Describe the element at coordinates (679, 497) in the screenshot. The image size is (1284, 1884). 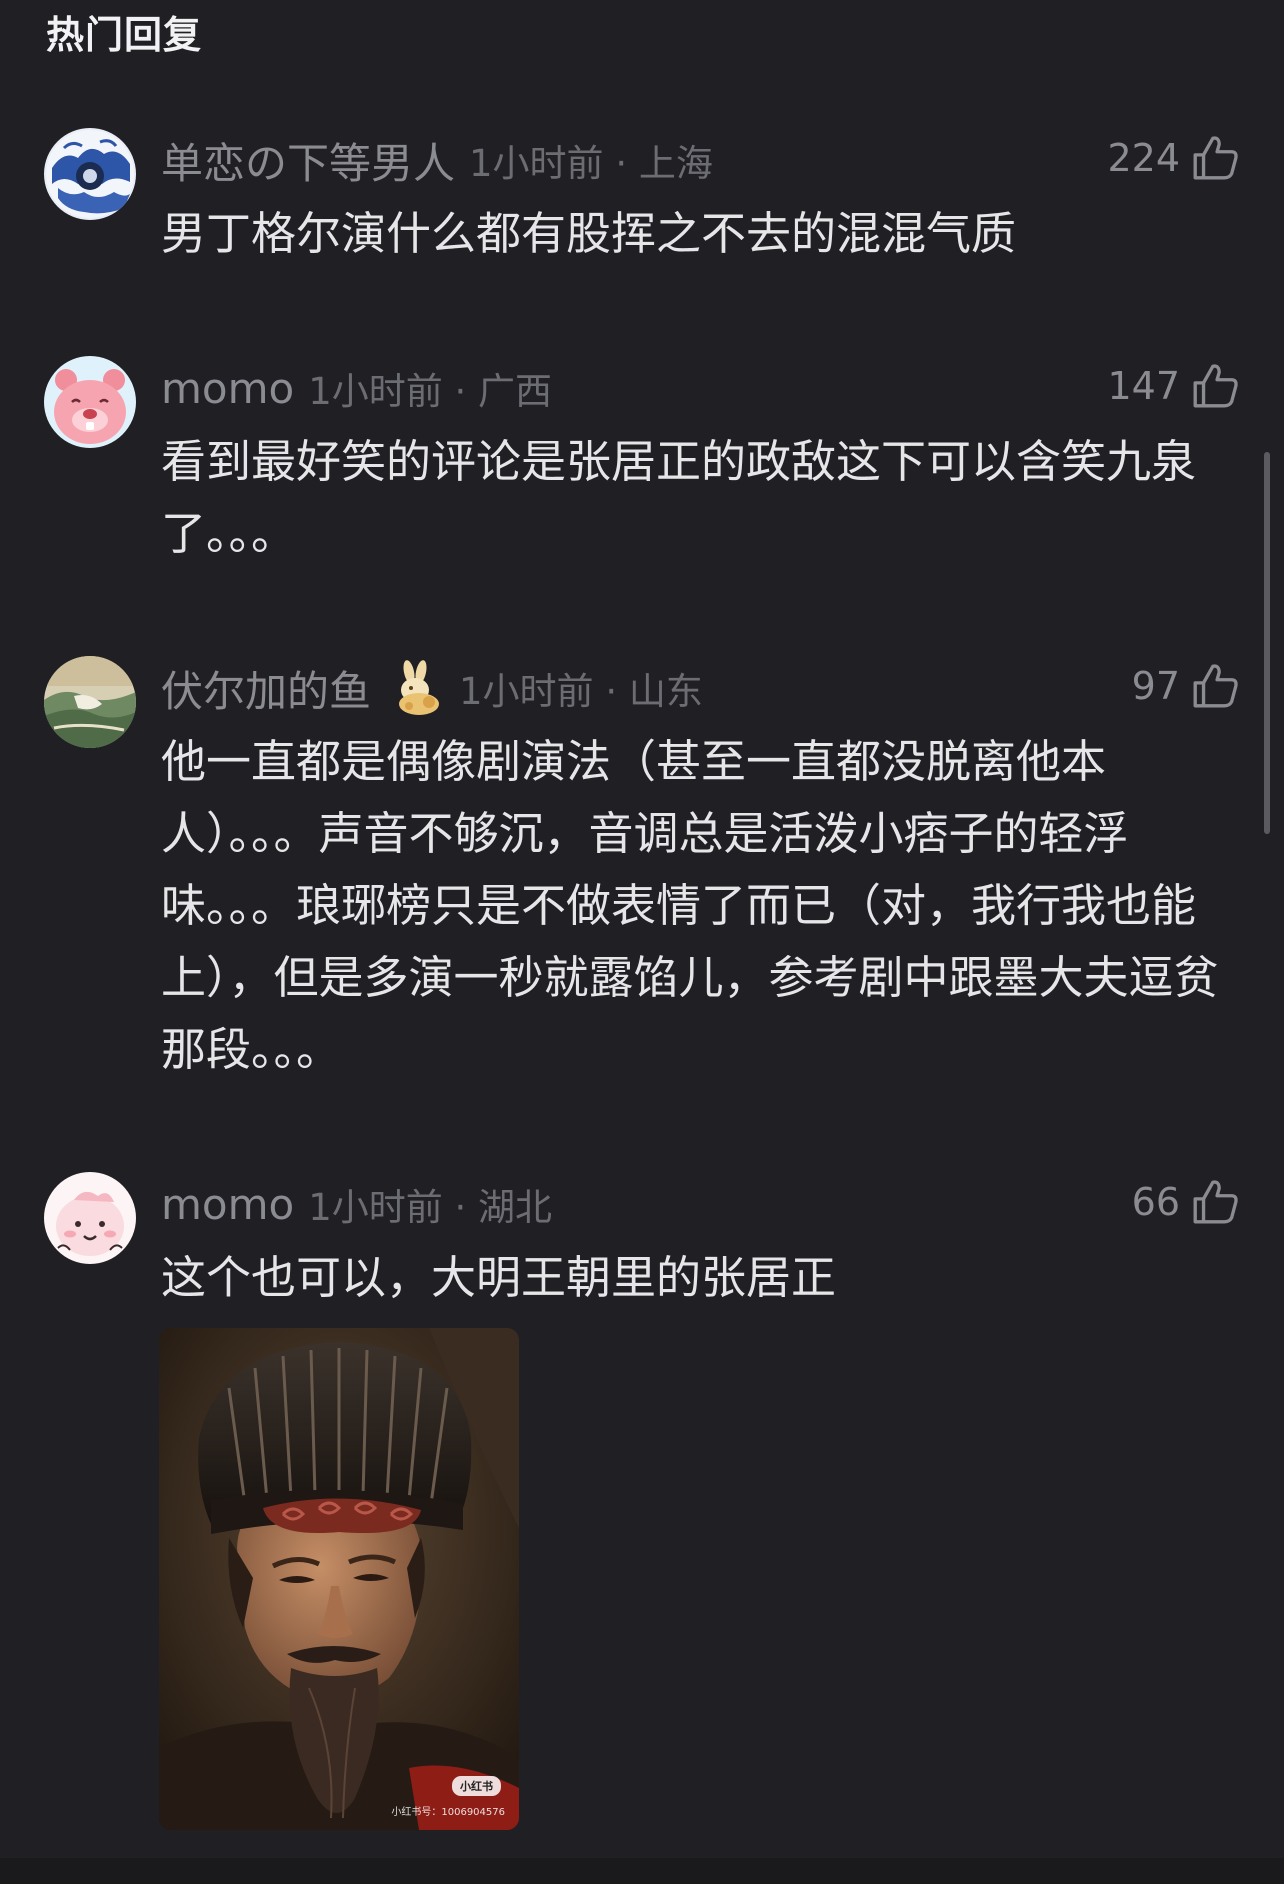
I see `comment-text: 看到最好笑的评论是张居正的政敌这下可以含笑九泉了。。。` at that location.